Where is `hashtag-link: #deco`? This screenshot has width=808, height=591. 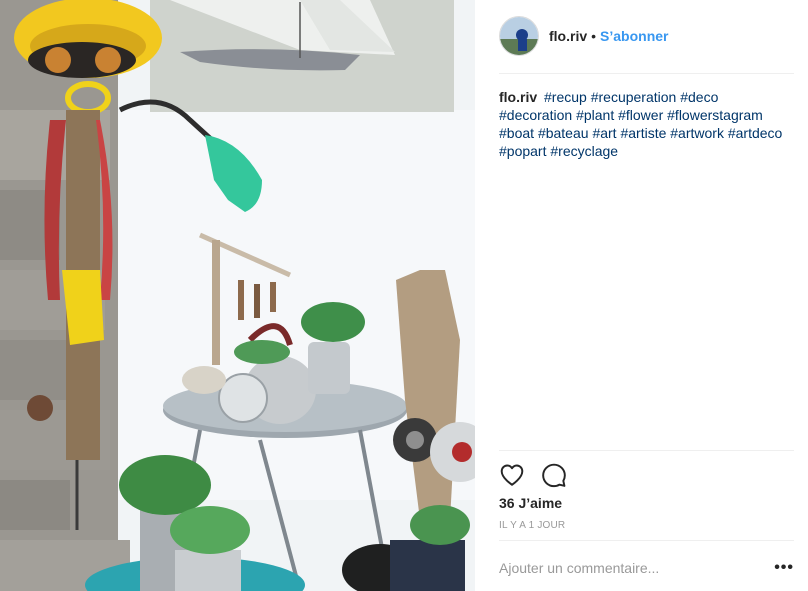
hashtag-link: #deco is located at coordinates (699, 97).